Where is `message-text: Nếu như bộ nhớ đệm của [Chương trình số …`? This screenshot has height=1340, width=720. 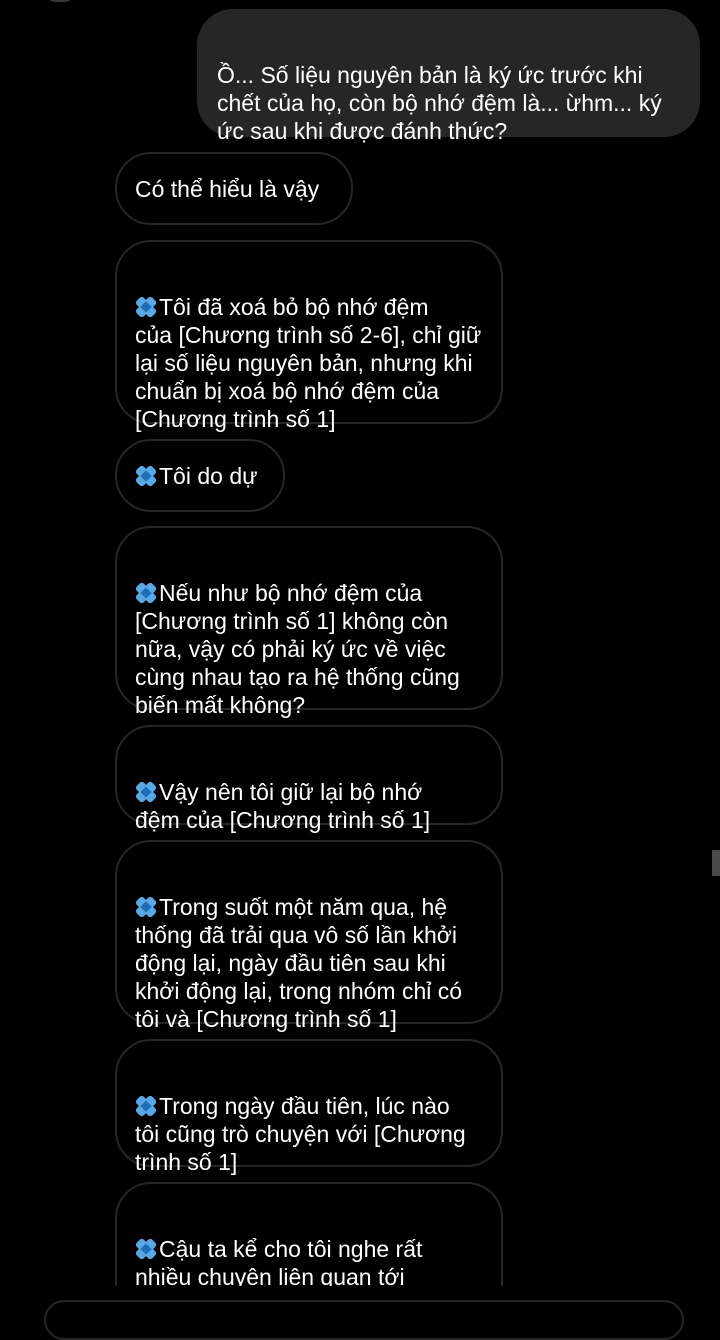 message-text: Nếu như bộ nhớ đệm của [Chương trình số … is located at coordinates (297, 649).